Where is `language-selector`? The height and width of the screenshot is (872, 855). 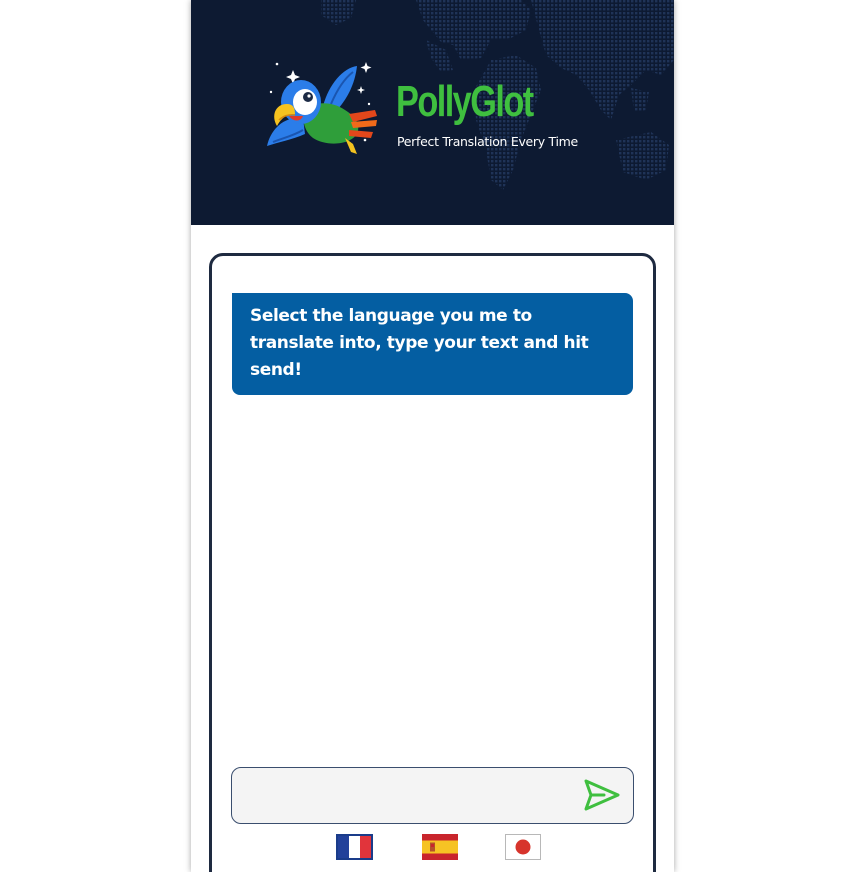
language-selector is located at coordinates (432, 847).